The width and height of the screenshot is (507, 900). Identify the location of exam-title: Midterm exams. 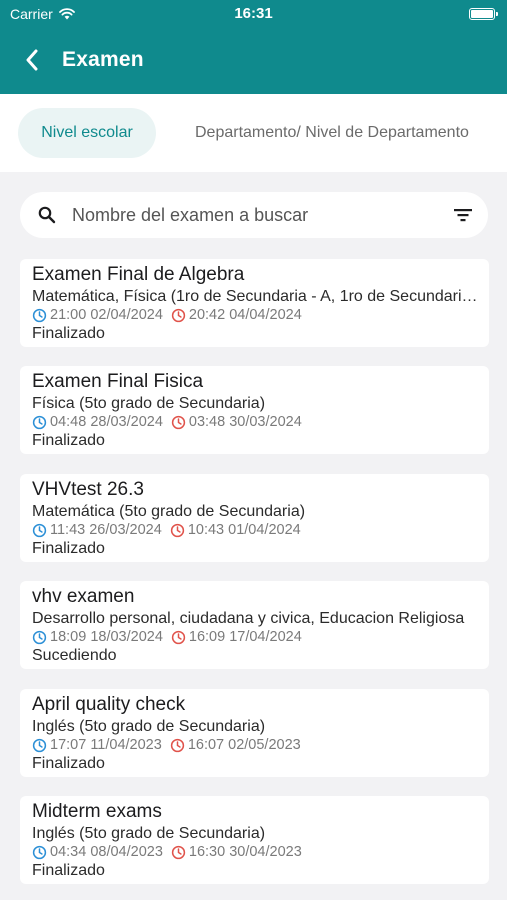
(97, 811).